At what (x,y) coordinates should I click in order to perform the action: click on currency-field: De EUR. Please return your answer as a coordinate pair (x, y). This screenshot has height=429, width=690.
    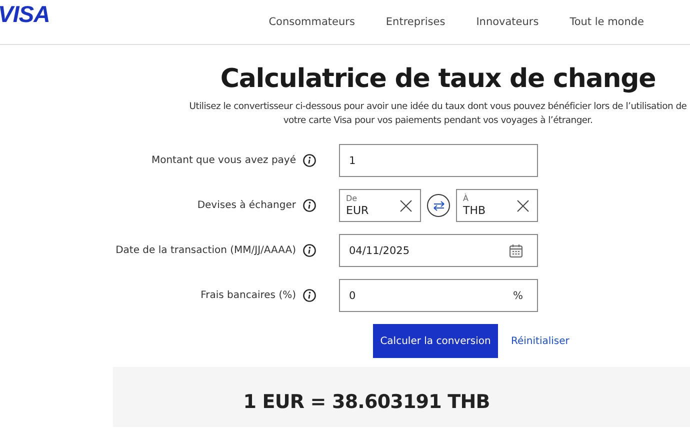
    Looking at the image, I should click on (380, 205).